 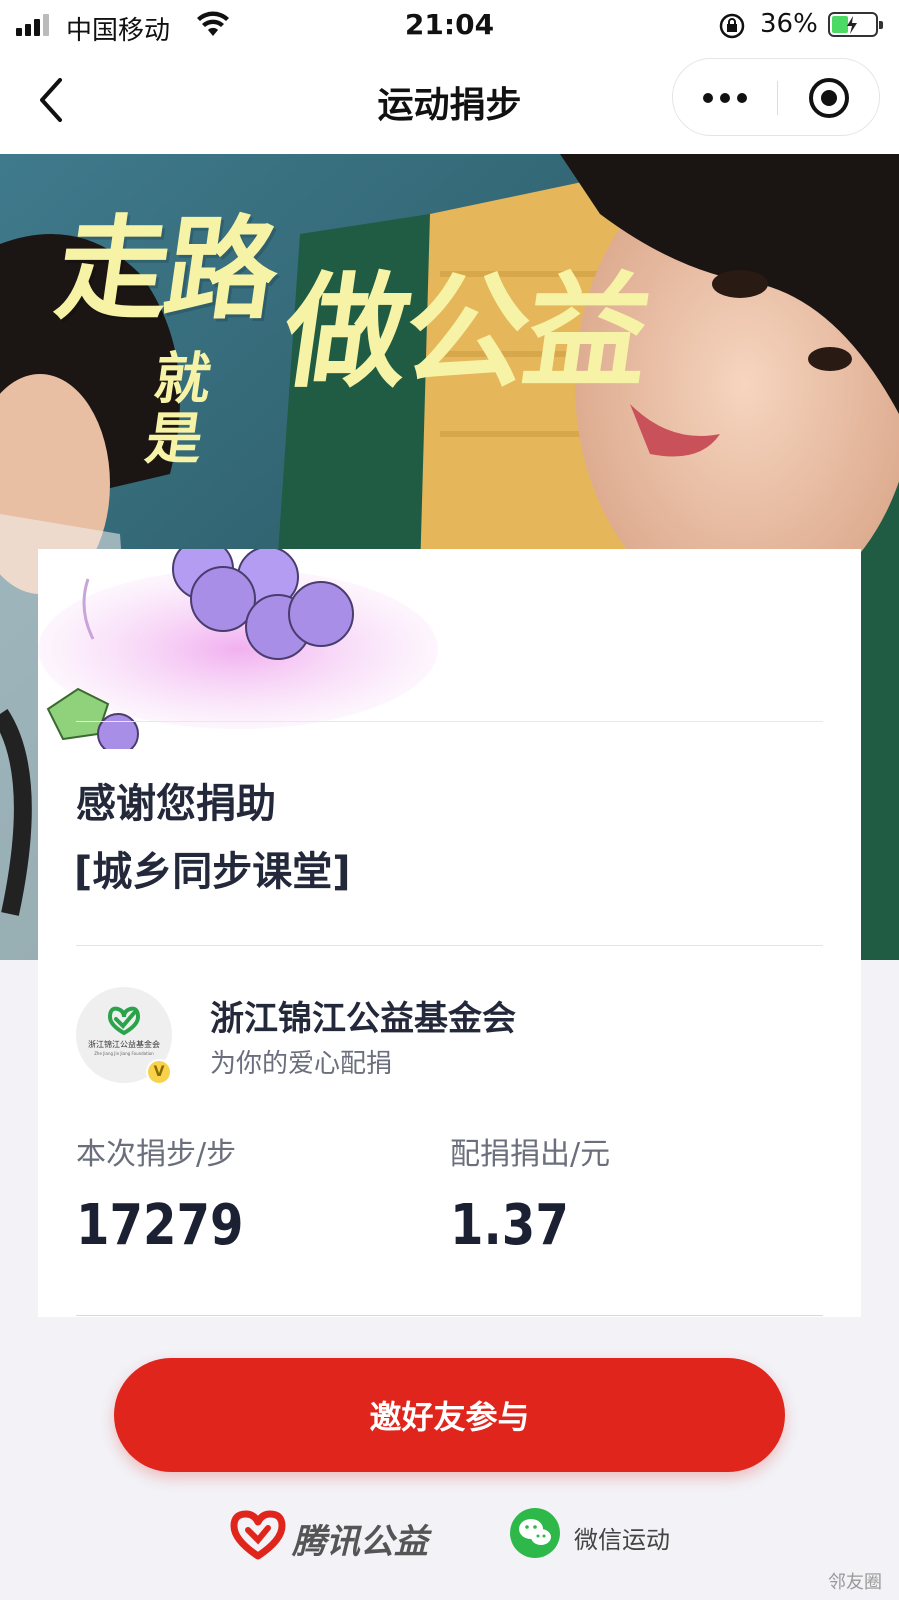 I want to click on thanks-heading: 感谢您捐助, so click(x=176, y=804).